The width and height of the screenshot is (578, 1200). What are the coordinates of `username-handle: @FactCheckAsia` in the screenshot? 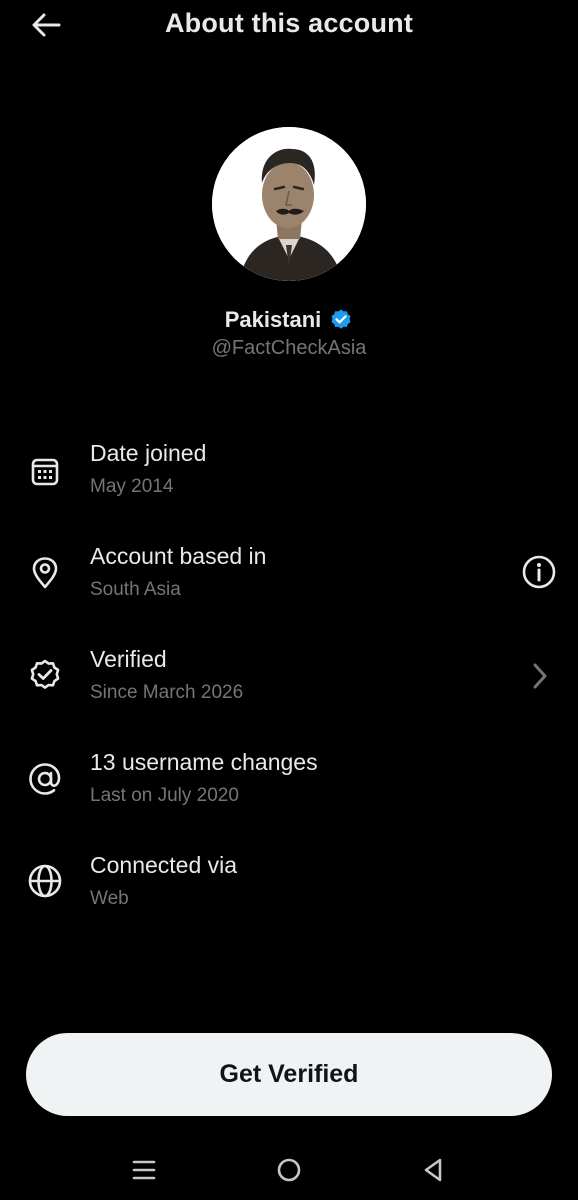 It's located at (289, 348).